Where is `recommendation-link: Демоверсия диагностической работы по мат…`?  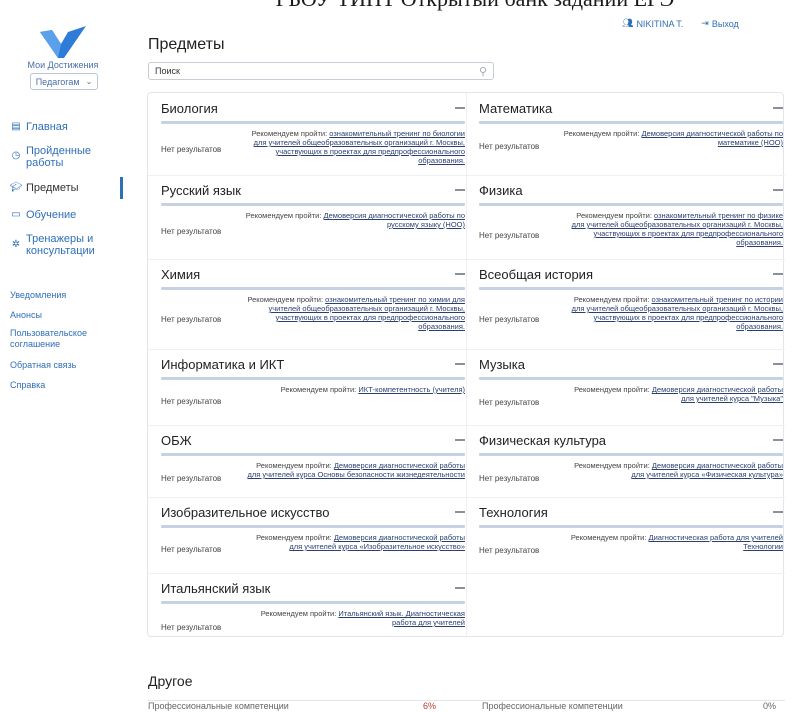
recommendation-link: Демоверсия диагностической работы по мат… is located at coordinates (713, 138).